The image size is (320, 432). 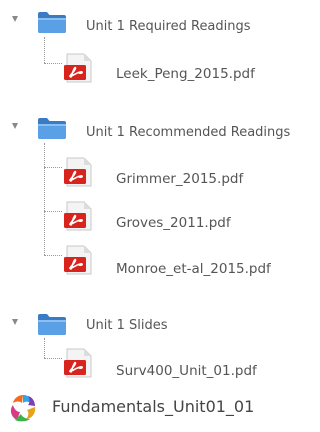 I want to click on file-label: Monroe_et-al_2015.pdf, so click(x=193, y=269).